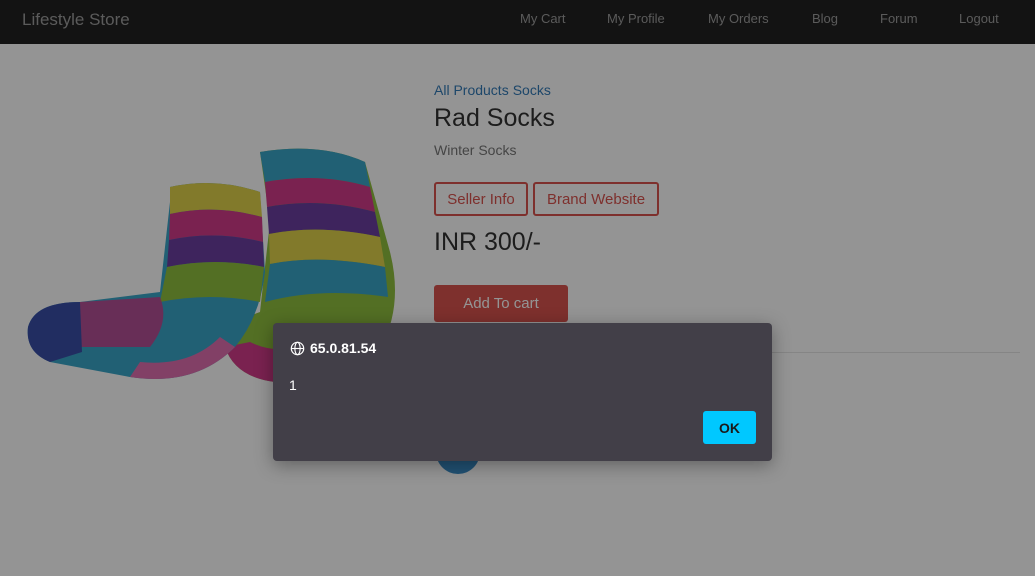 The width and height of the screenshot is (1035, 576). What do you see at coordinates (522, 392) in the screenshot?
I see `alert-dialog: 65.0.81.54 1 OK` at bounding box center [522, 392].